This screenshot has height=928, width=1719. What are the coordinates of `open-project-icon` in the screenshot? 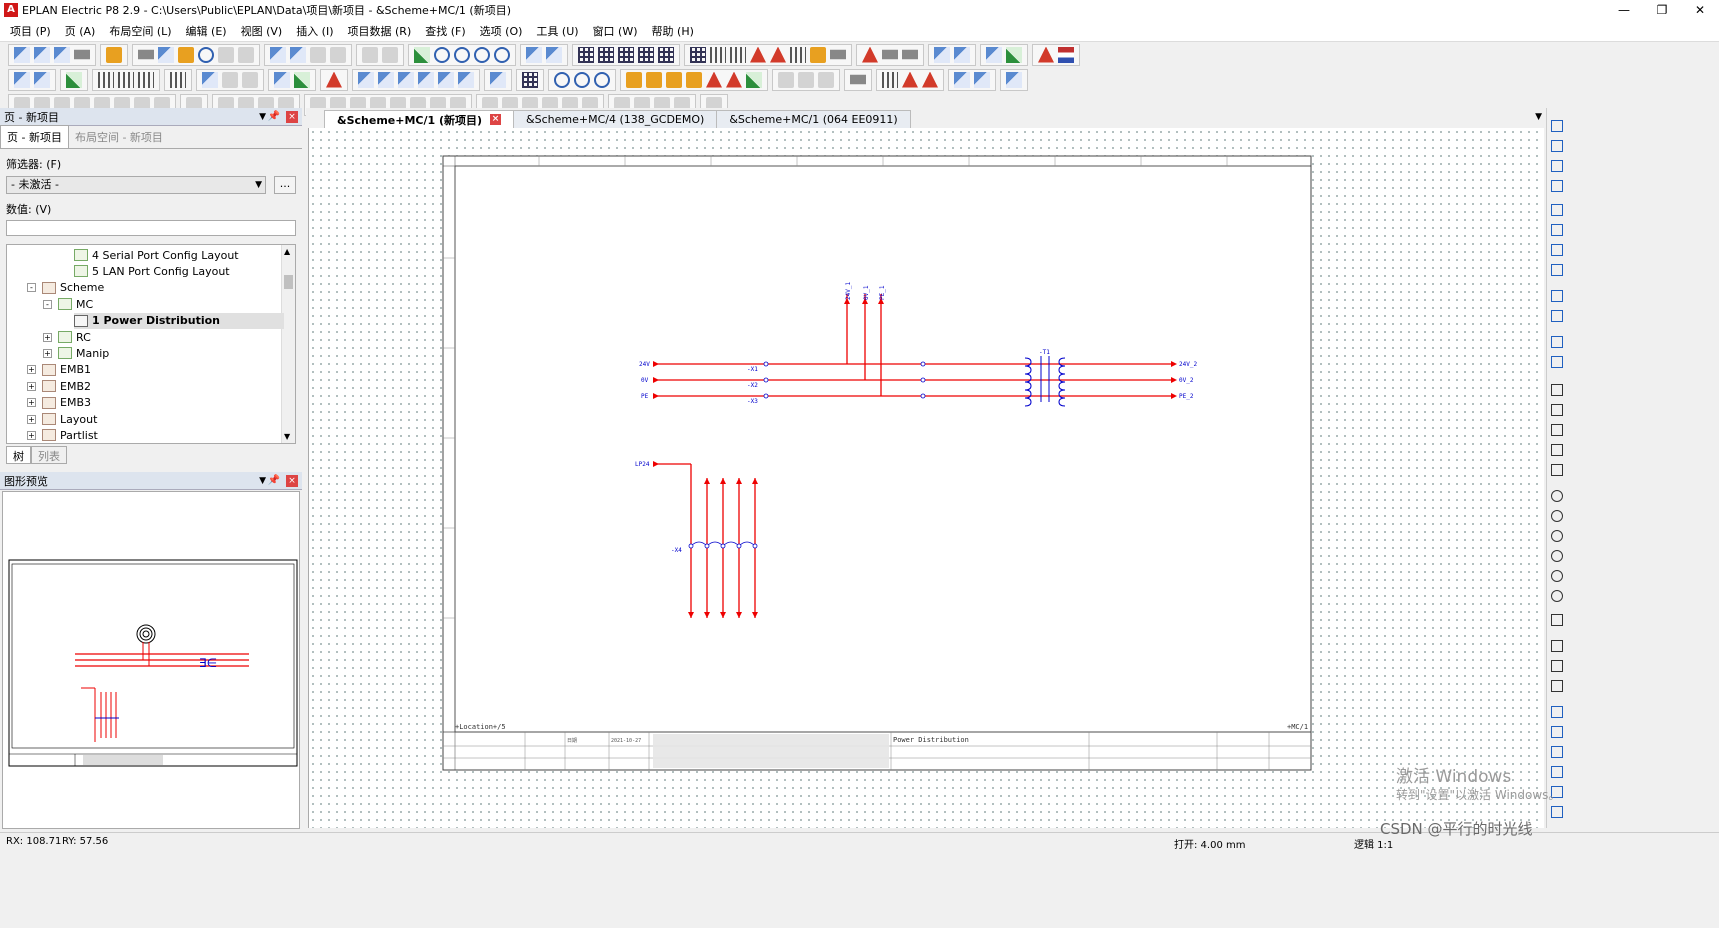 It's located at (42, 54).